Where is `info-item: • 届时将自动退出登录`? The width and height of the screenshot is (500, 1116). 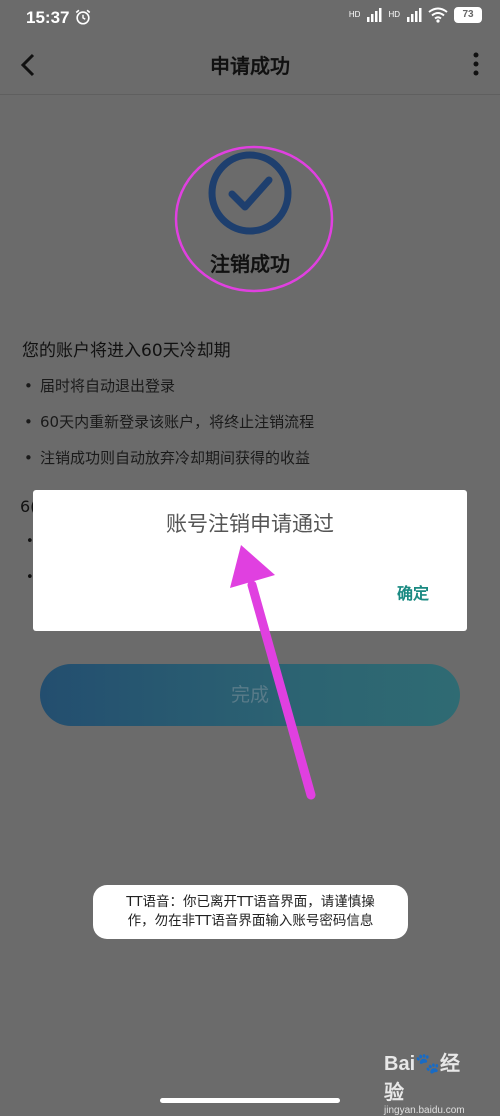
info-item: • 届时将自动退出登录 is located at coordinates (99, 385).